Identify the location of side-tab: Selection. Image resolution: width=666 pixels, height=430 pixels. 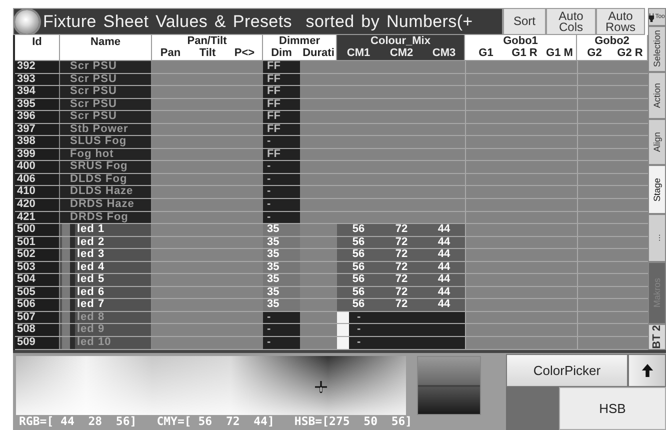
(657, 49).